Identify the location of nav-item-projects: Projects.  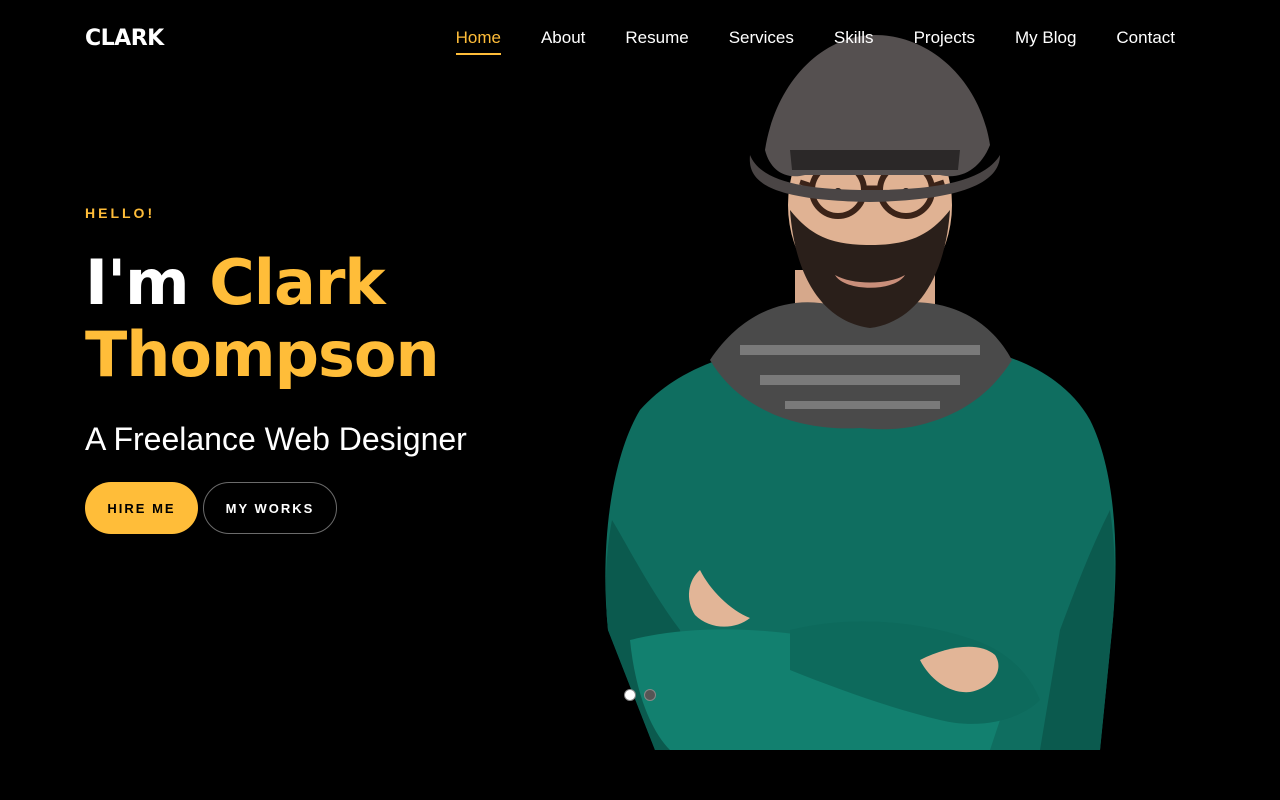
(944, 41).